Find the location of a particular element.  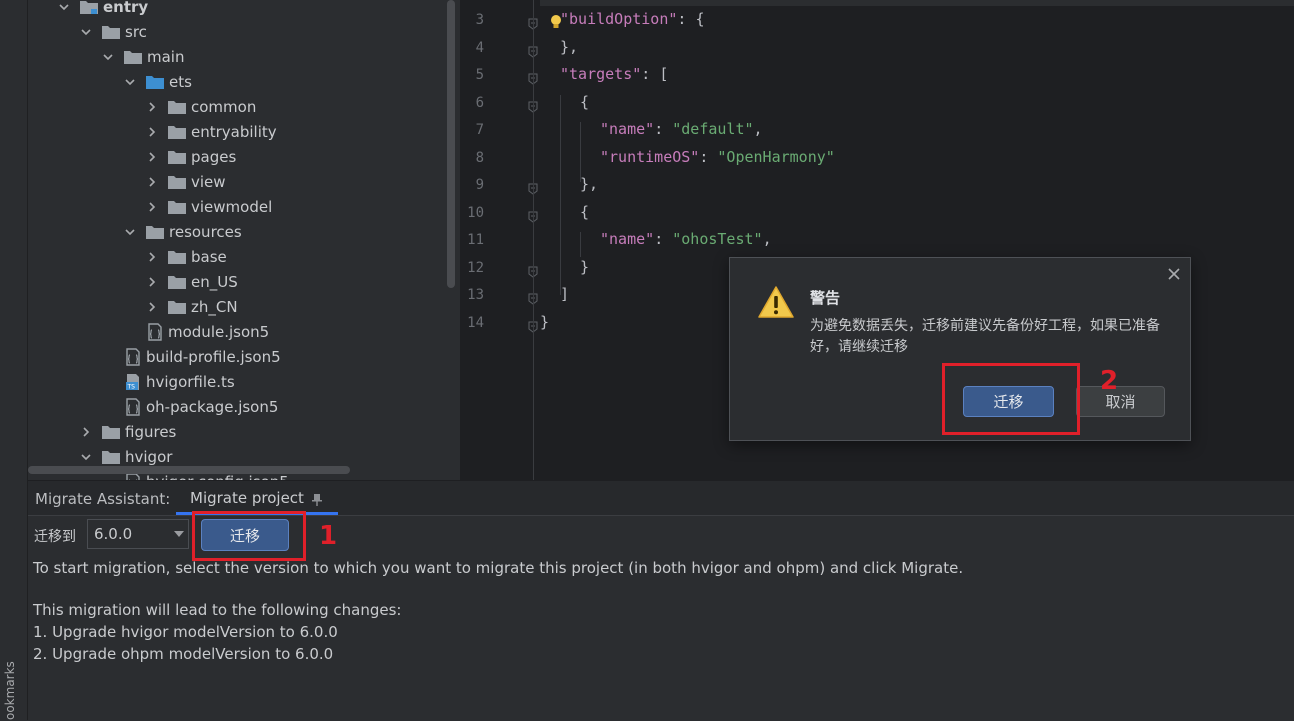

tree-item: build-profile.json5 is located at coordinates (202, 356).